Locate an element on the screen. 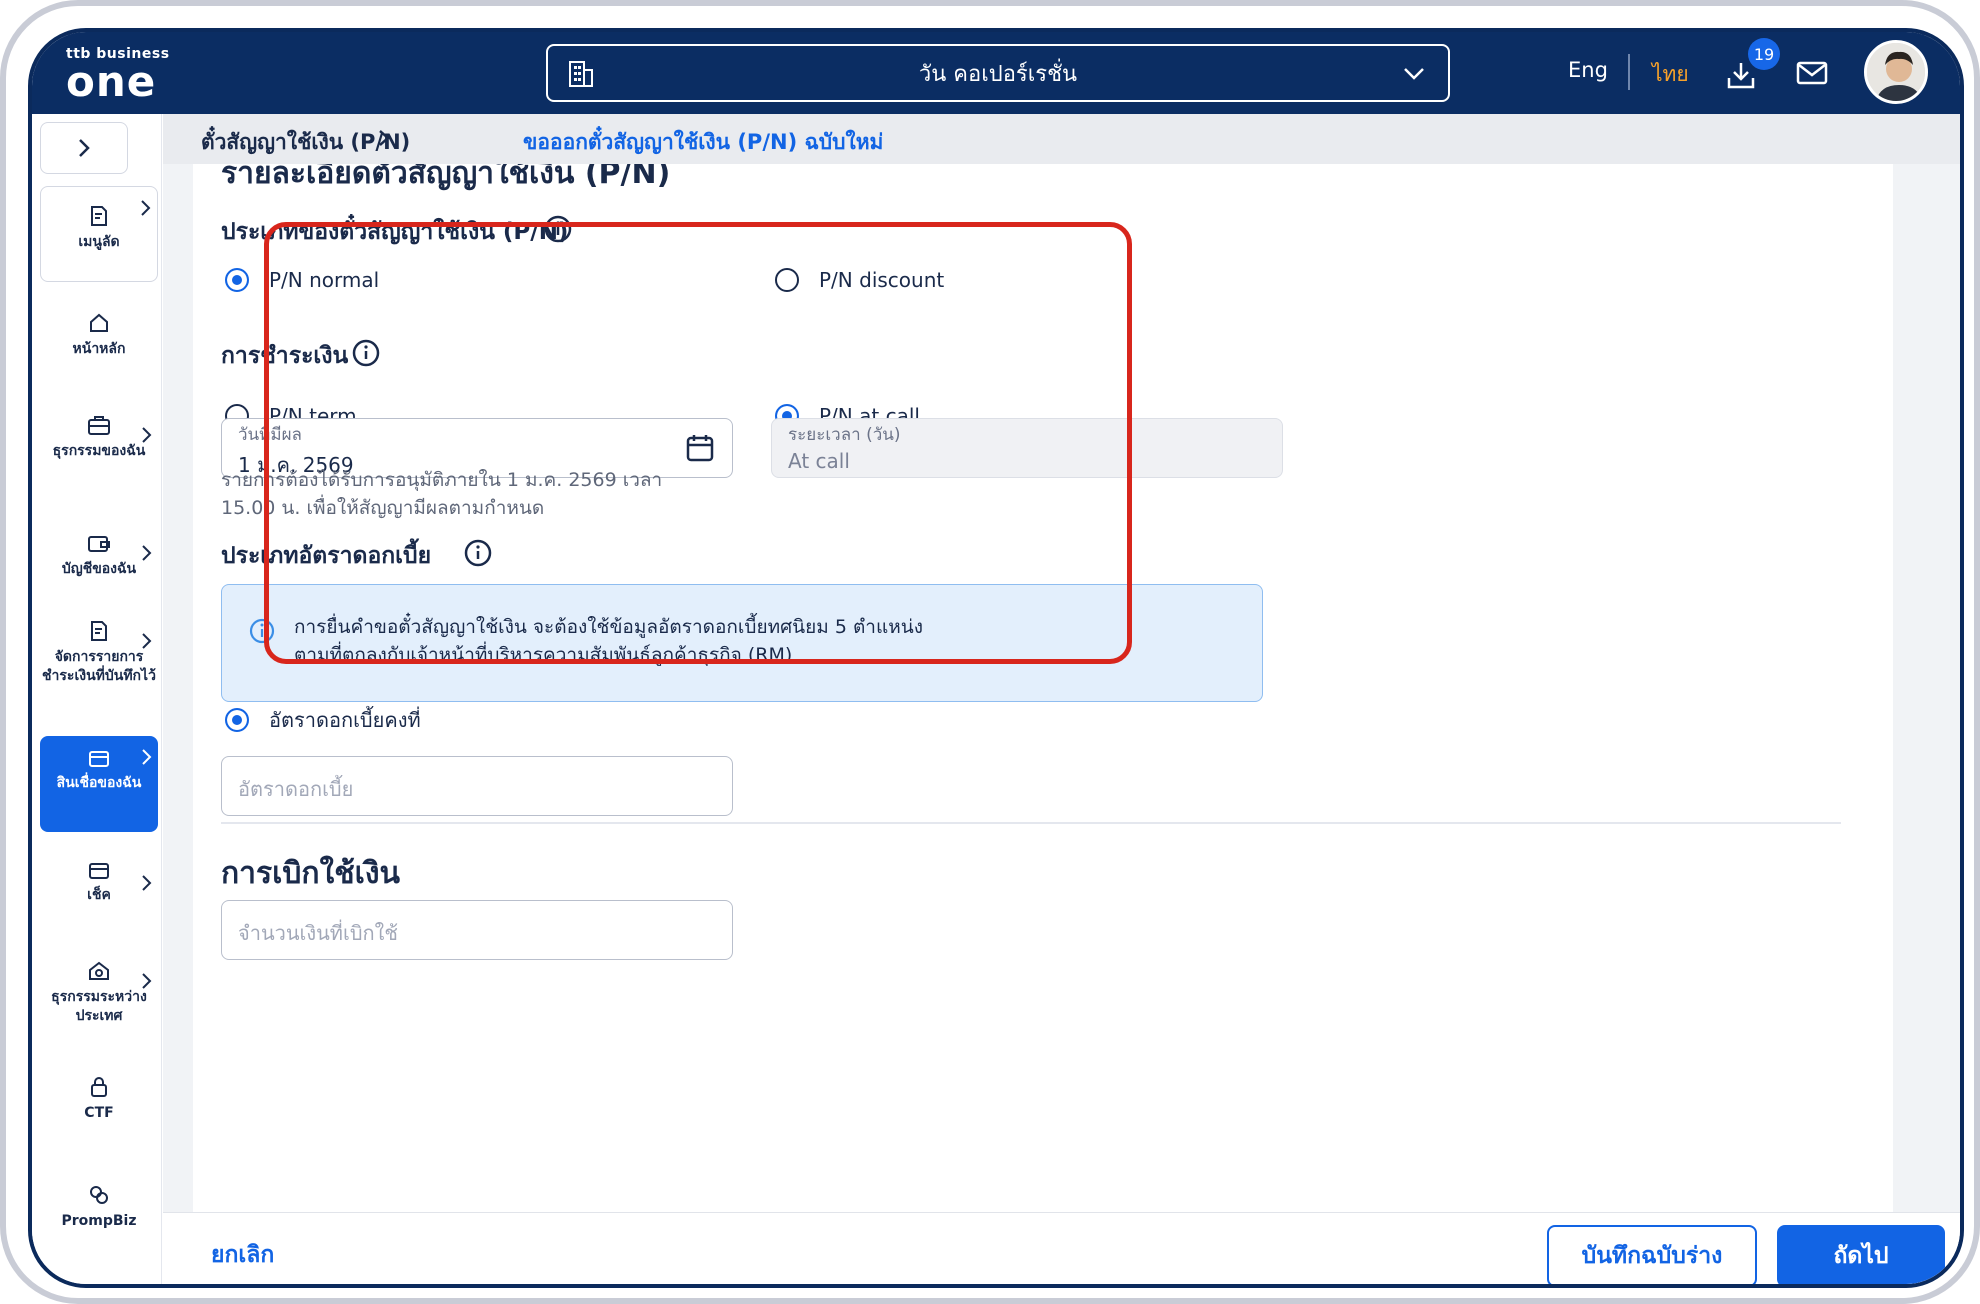 The image size is (1980, 1304). sidebar-item-label: PrompBiz is located at coordinates (99, 1221).